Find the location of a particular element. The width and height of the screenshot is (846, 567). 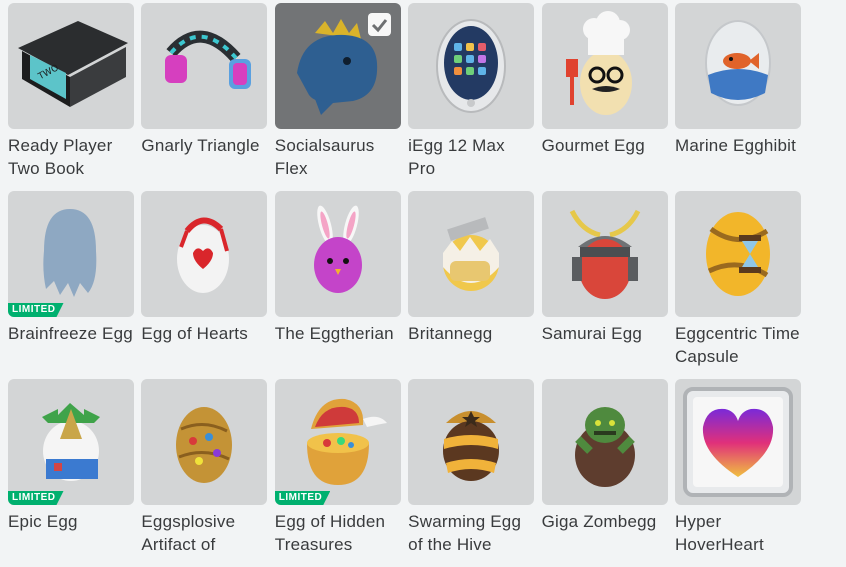

selected-check-icon is located at coordinates (379, 24).